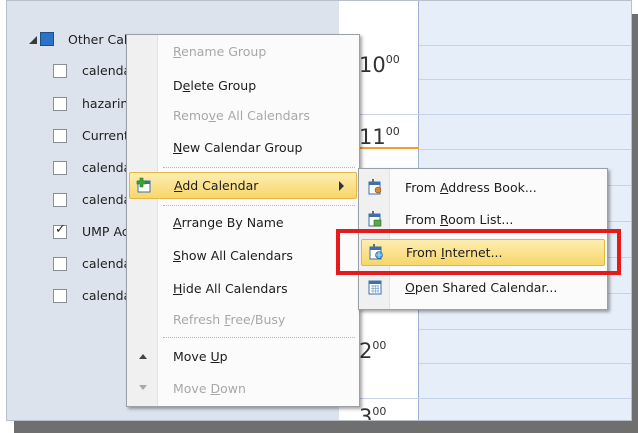 The width and height of the screenshot is (638, 433). What do you see at coordinates (243, 52) in the screenshot?
I see `menu-item-rename-group: Rename Group` at bounding box center [243, 52].